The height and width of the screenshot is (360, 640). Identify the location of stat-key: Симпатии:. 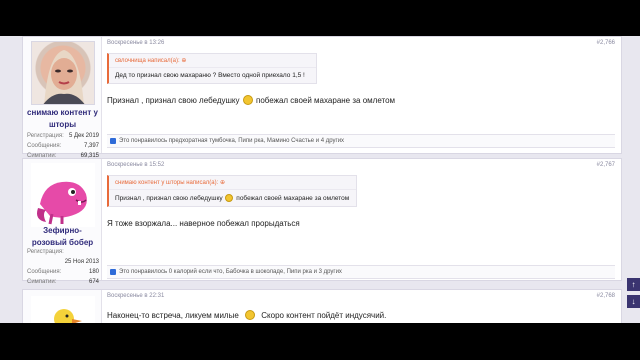
(42, 282).